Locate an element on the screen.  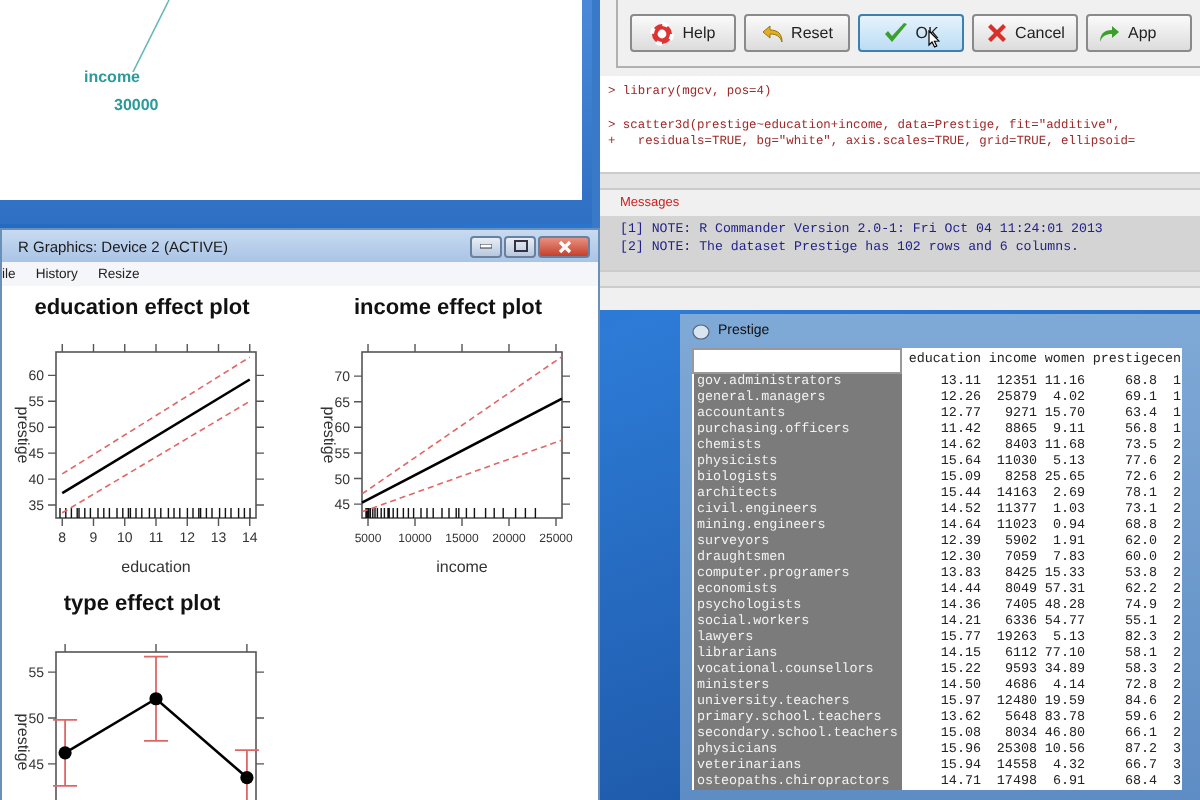
cross-icon is located at coordinates (996, 33).